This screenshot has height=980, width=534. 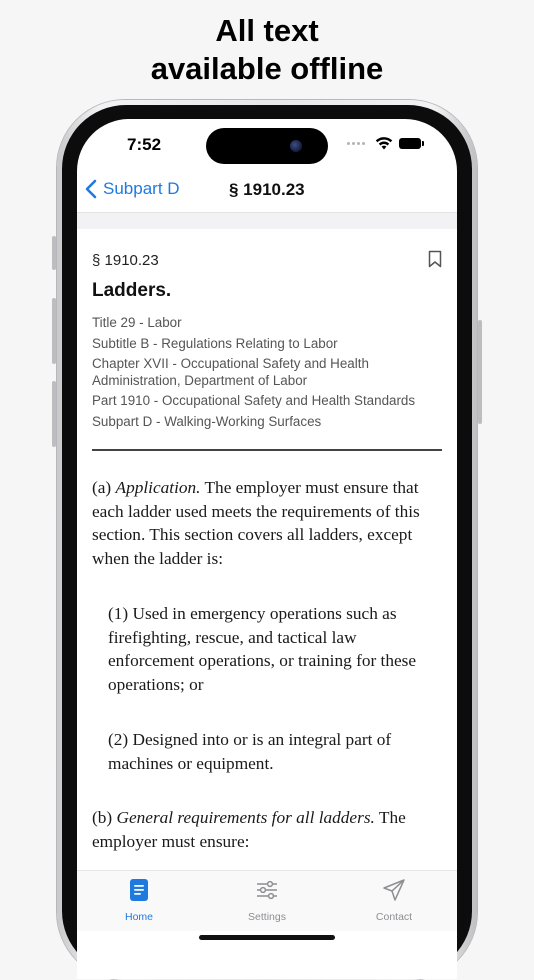 What do you see at coordinates (54, 414) in the screenshot?
I see `volume-down-button` at bounding box center [54, 414].